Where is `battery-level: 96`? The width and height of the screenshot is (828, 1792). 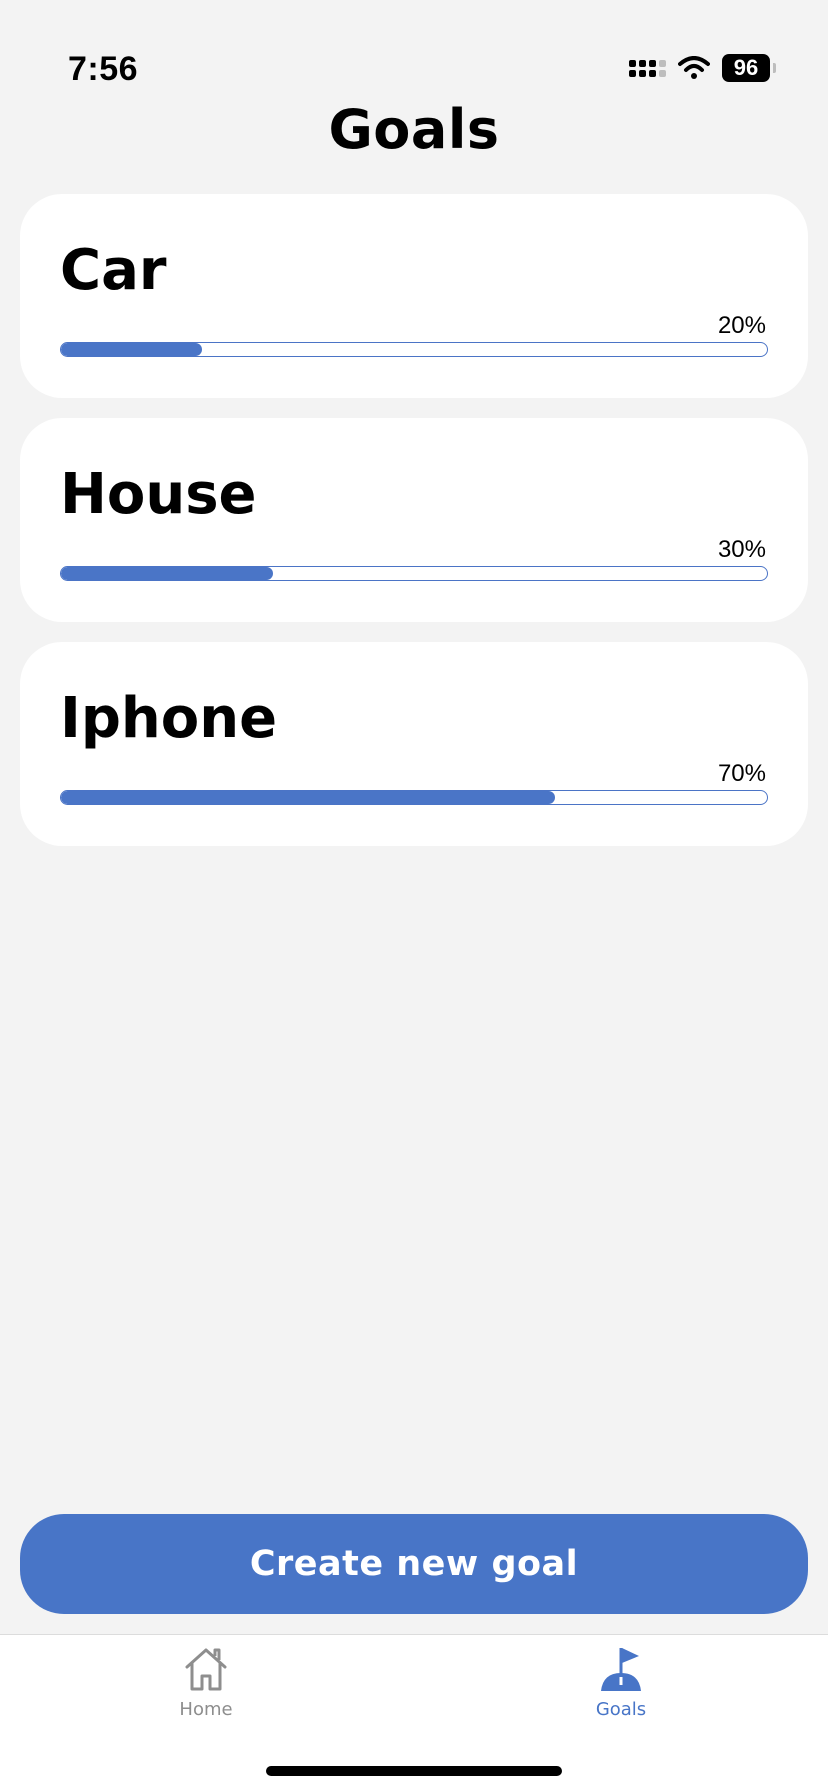
battery-level: 96 is located at coordinates (746, 67).